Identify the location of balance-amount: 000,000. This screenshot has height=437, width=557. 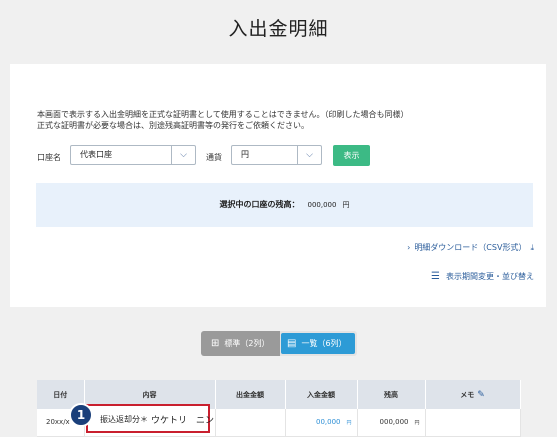
(394, 422).